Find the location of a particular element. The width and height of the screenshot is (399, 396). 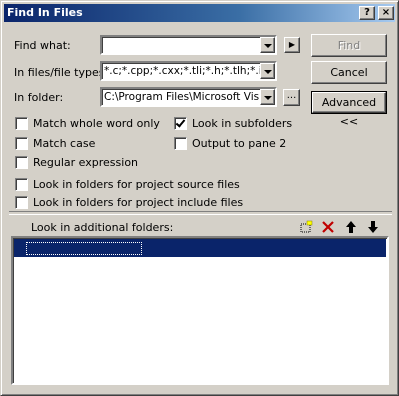

regex-menu-button: ▶ is located at coordinates (292, 45).